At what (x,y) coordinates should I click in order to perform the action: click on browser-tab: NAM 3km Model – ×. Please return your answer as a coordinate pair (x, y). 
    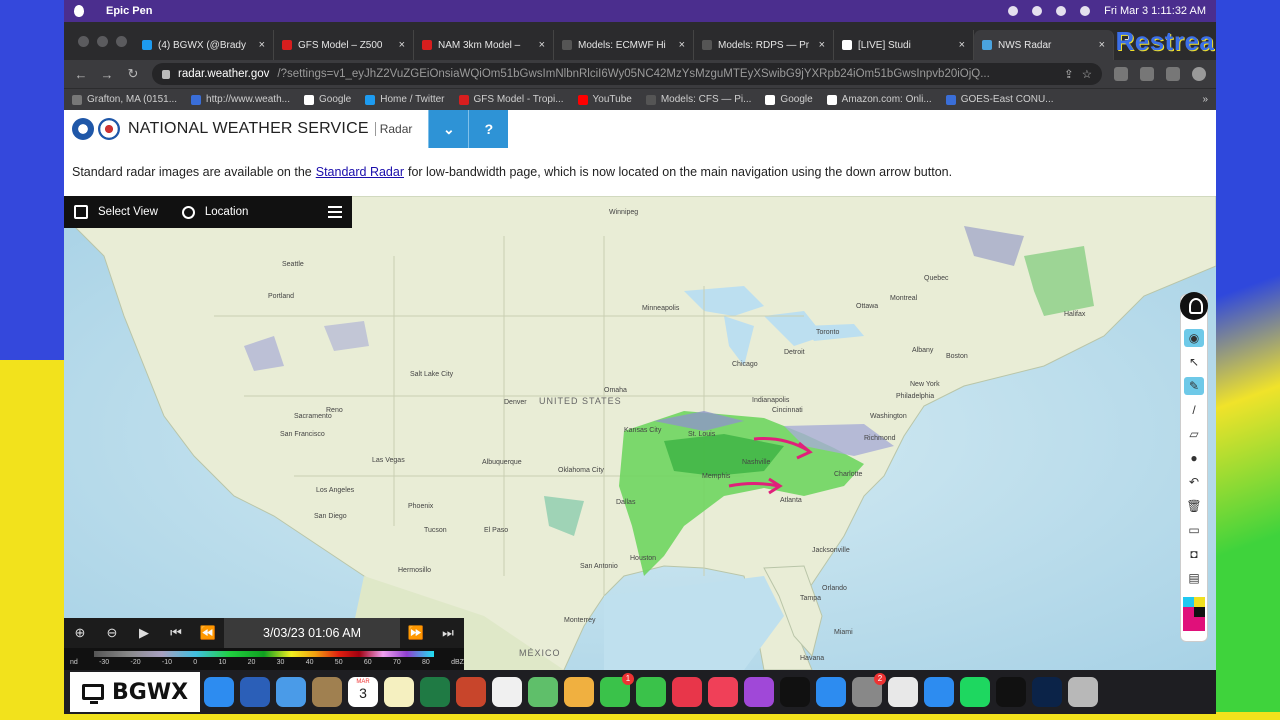
    Looking at the image, I should click on (484, 45).